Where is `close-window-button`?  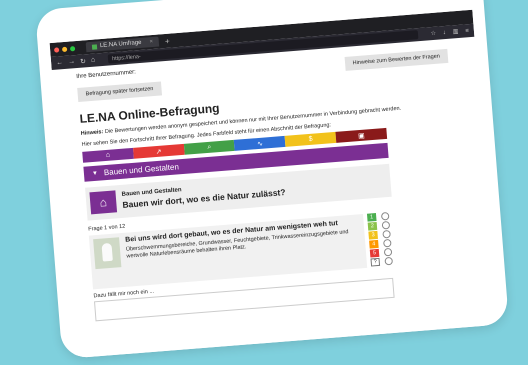 close-window-button is located at coordinates (56, 49).